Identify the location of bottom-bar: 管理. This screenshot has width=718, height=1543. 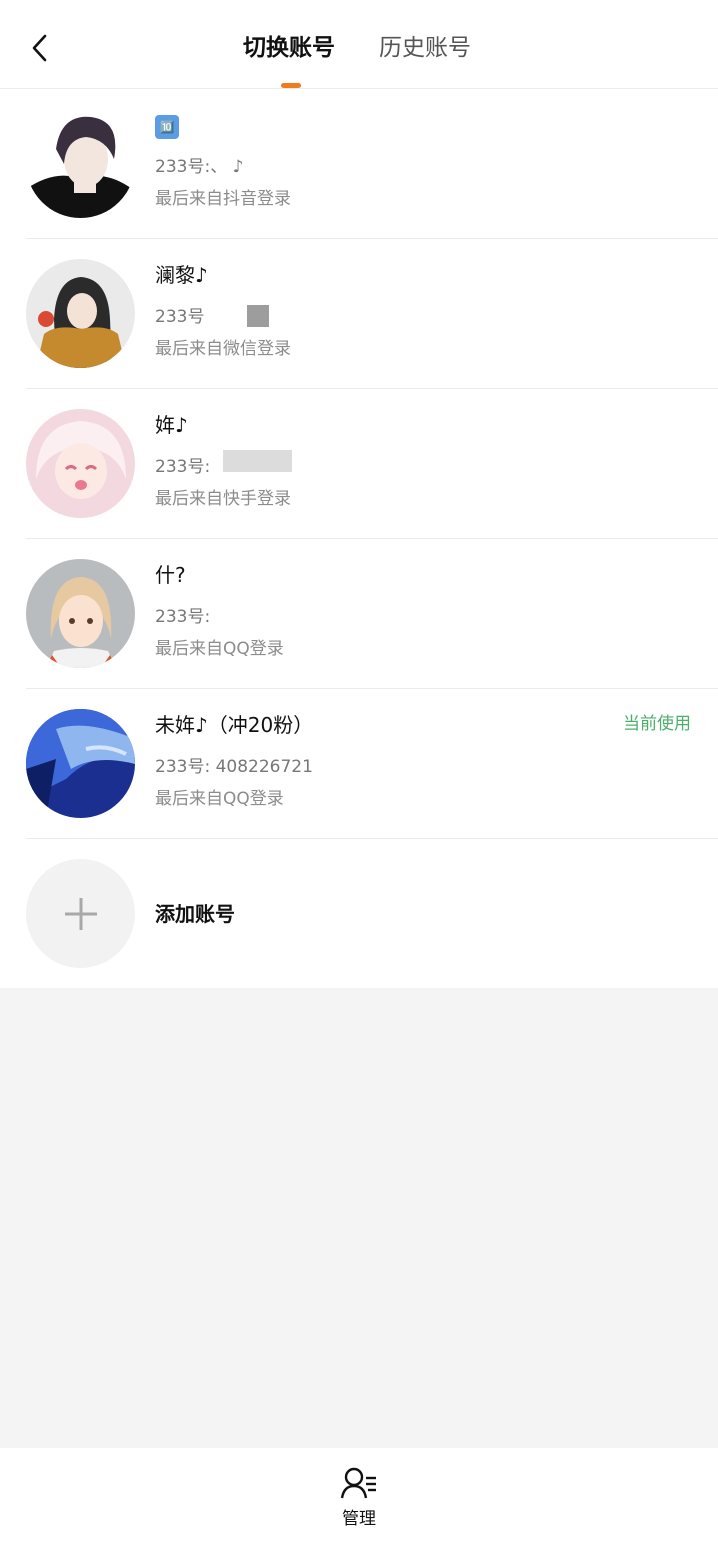
(359, 1495).